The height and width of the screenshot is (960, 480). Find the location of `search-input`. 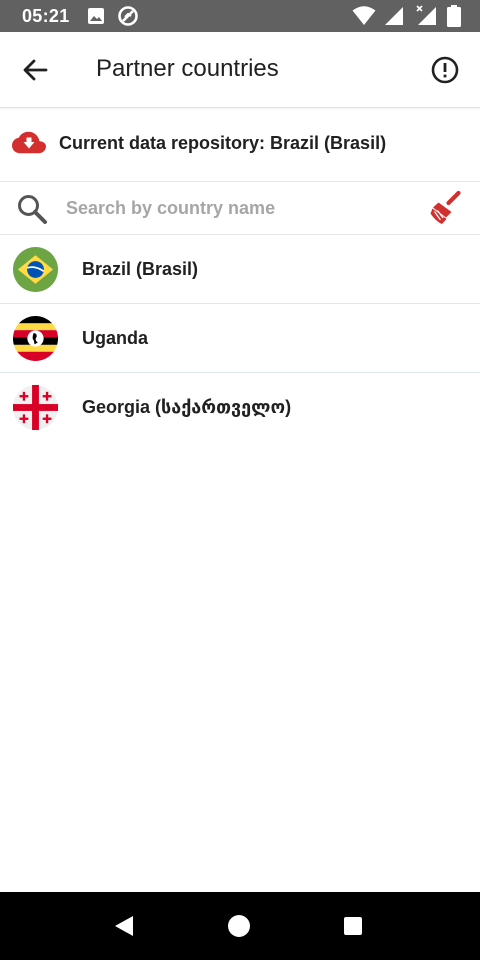

search-input is located at coordinates (236, 208).